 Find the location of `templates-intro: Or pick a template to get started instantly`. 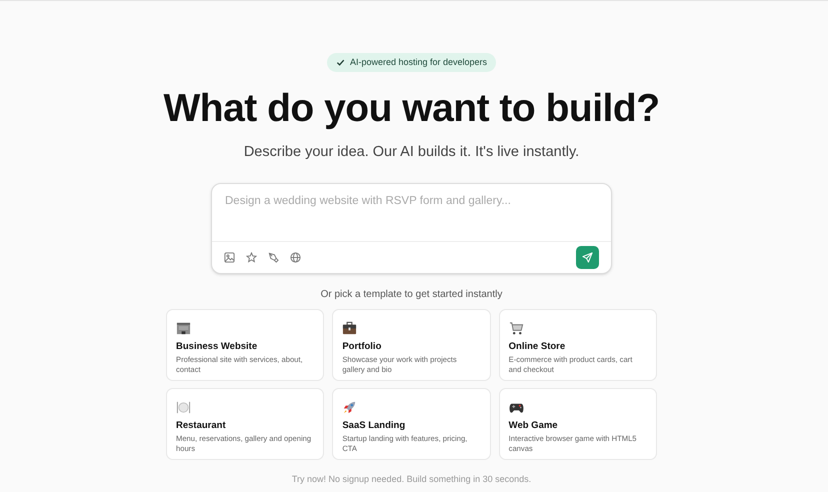

templates-intro: Or pick a template to get started instantly is located at coordinates (411, 295).